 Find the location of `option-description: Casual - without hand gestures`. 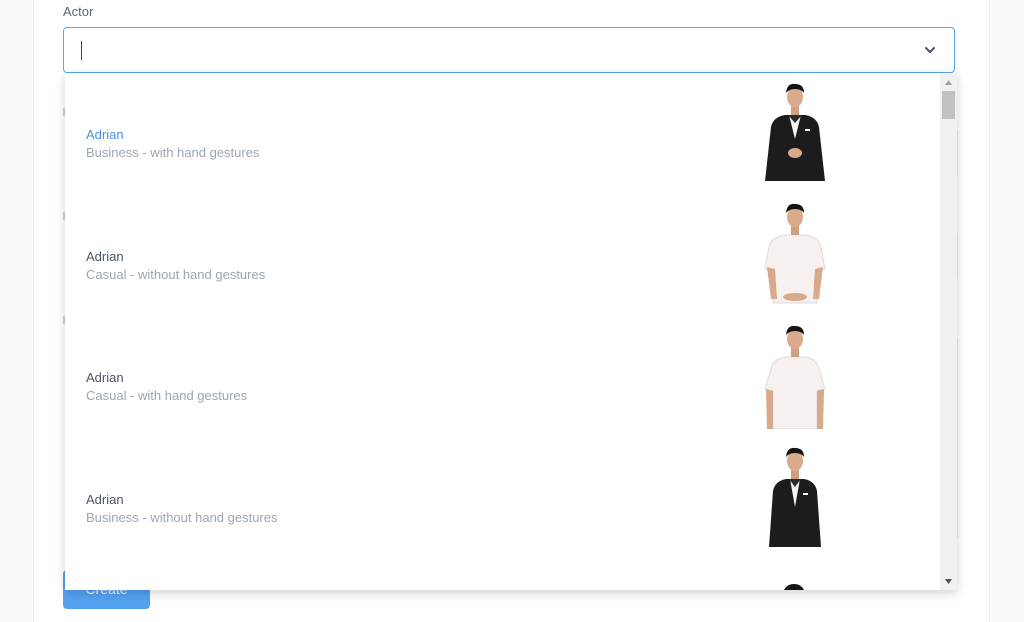

option-description: Casual - without hand gestures is located at coordinates (176, 274).